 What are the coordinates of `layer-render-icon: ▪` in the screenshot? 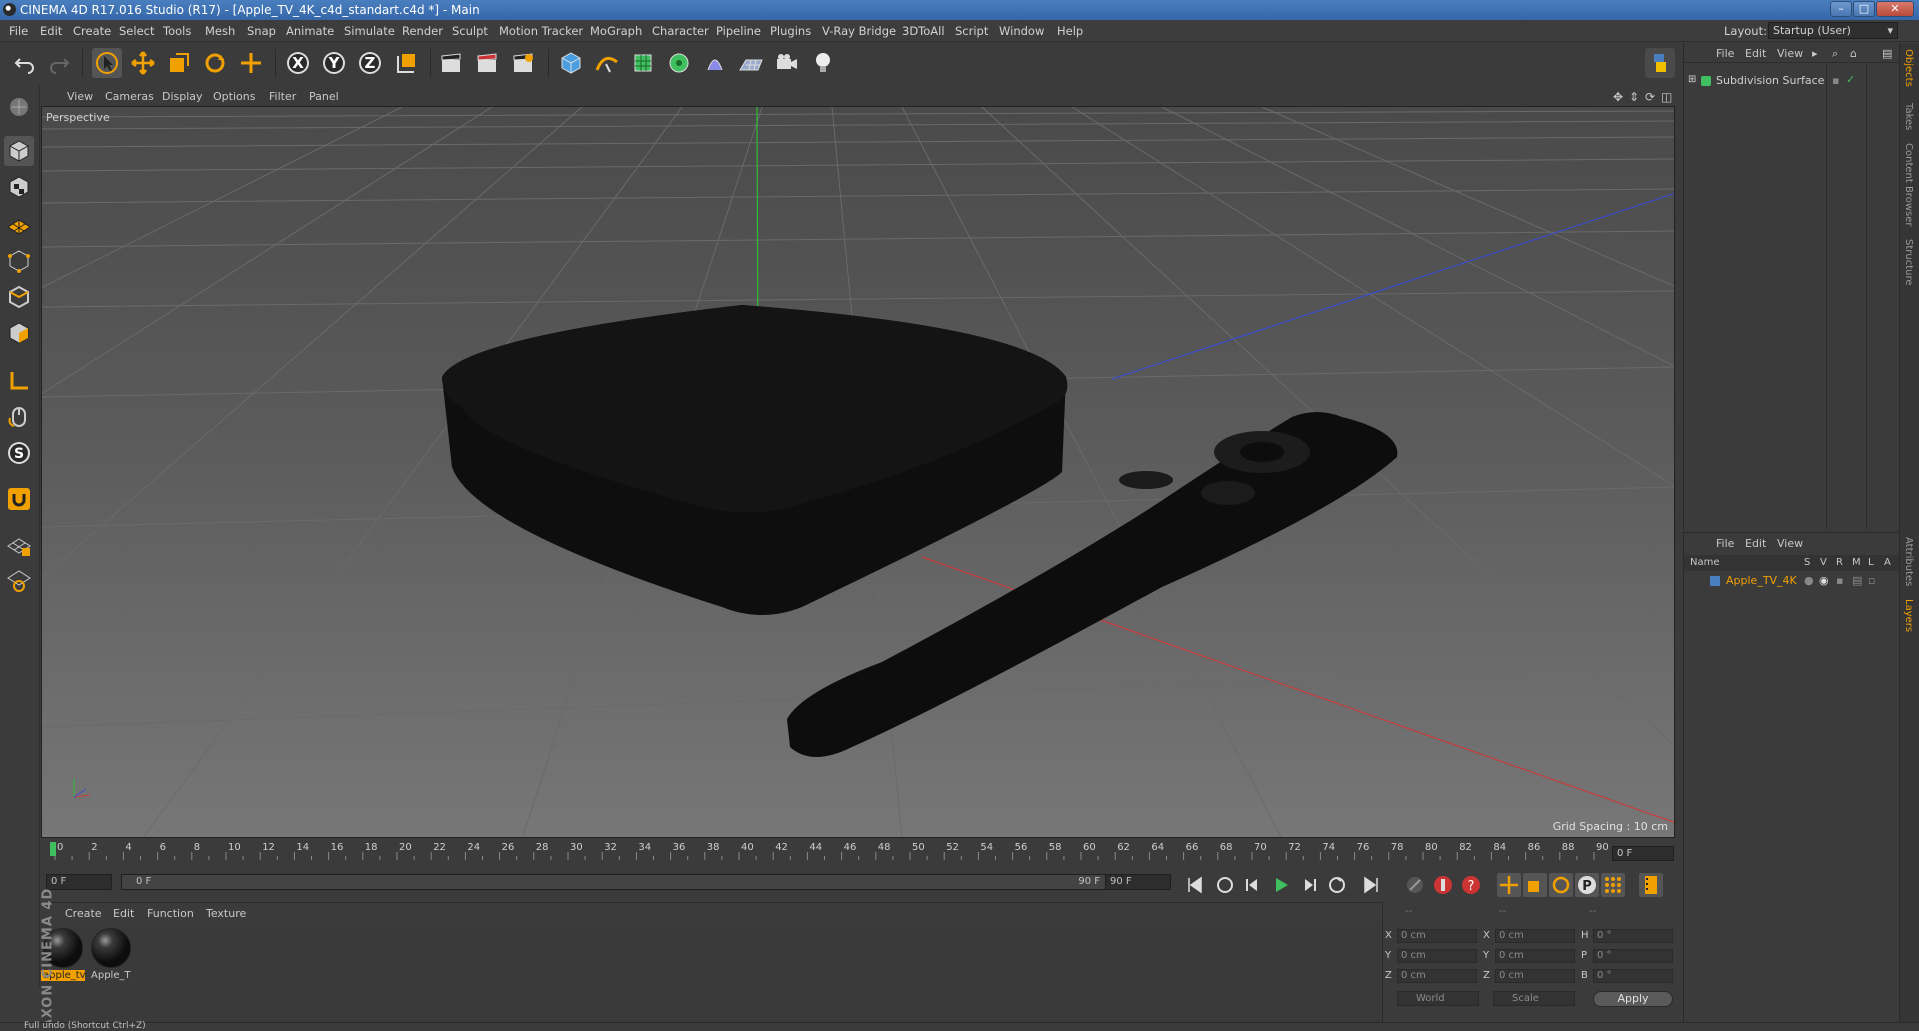 It's located at (1839, 580).